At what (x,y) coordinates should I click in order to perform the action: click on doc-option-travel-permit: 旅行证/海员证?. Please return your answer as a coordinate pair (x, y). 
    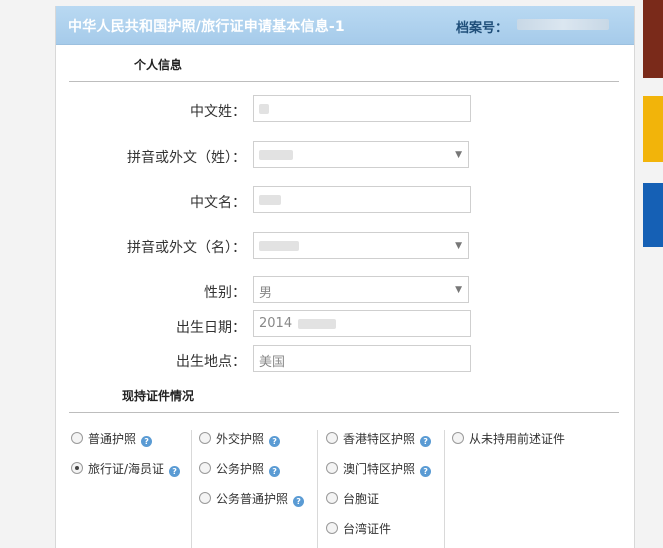
    Looking at the image, I should click on (126, 468).